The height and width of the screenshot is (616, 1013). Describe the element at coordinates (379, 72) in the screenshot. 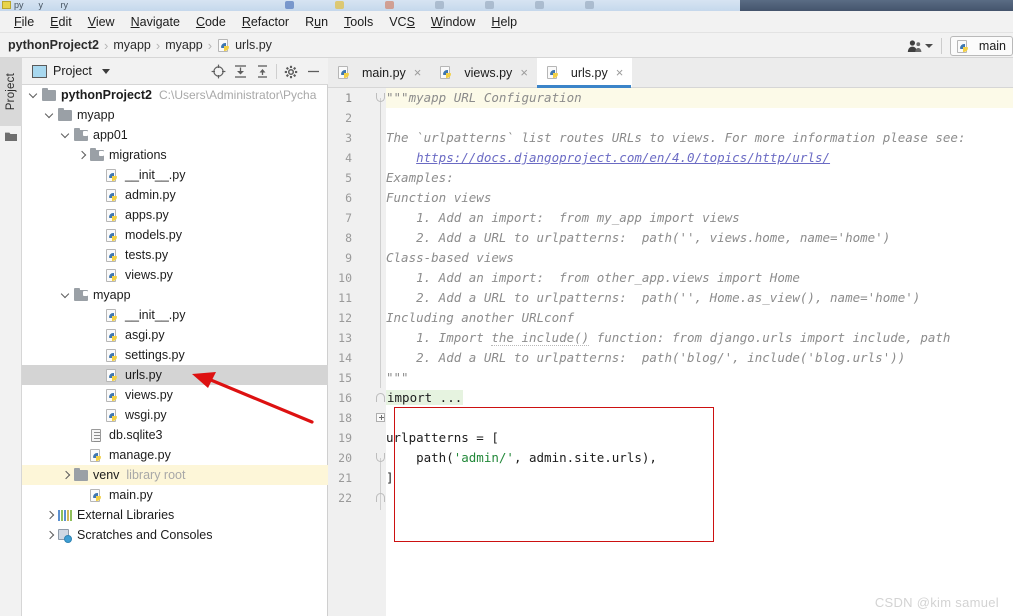

I see `editor-tab-main-py: main.py ×` at that location.